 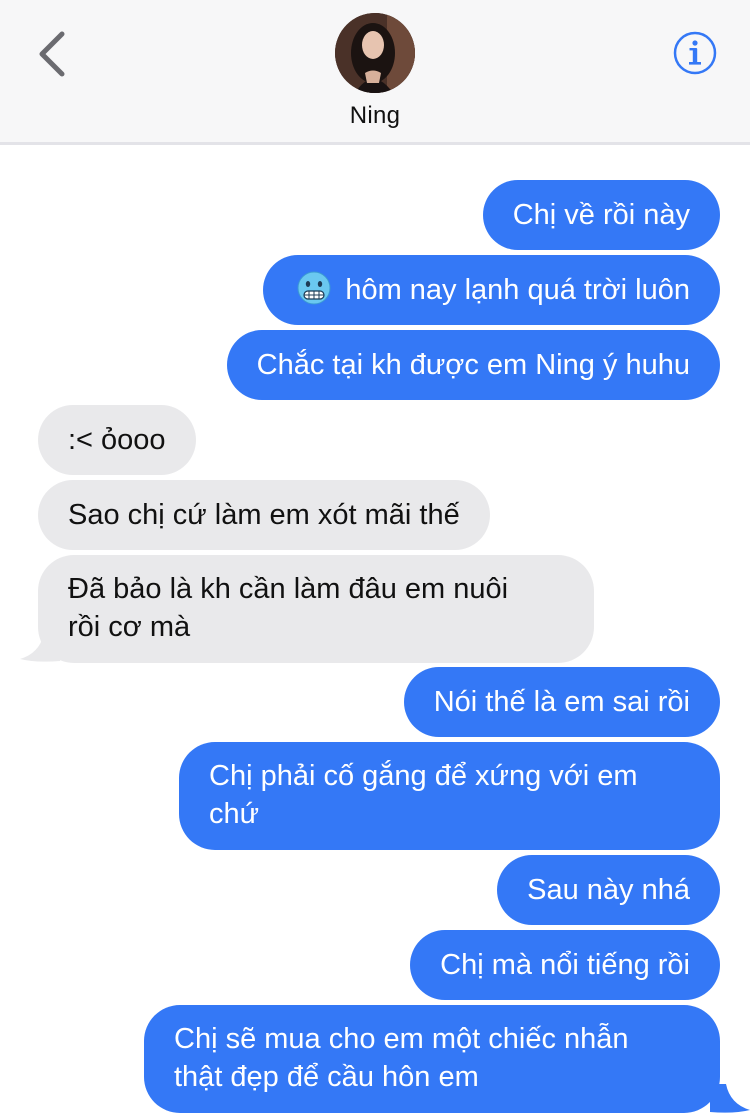 I want to click on message-text: hôm nay lạnh quá trời luôn, so click(x=517, y=290).